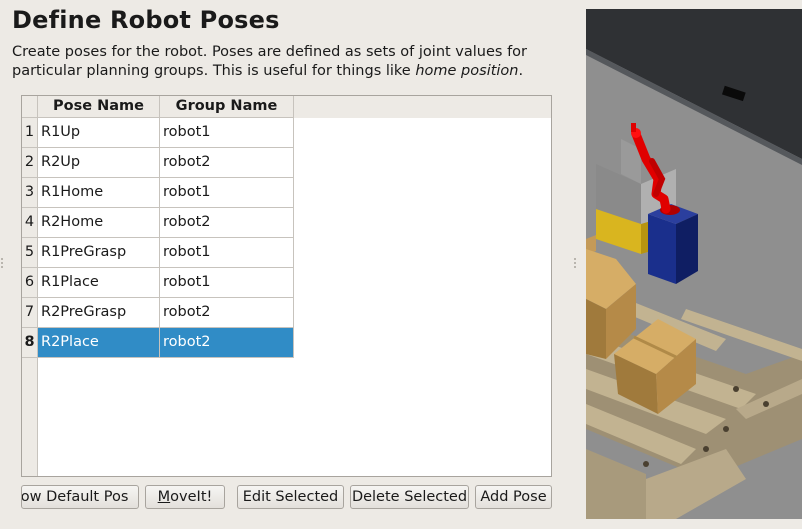  What do you see at coordinates (99, 253) in the screenshot?
I see `pose-name-cell: R1PreGrasp` at bounding box center [99, 253].